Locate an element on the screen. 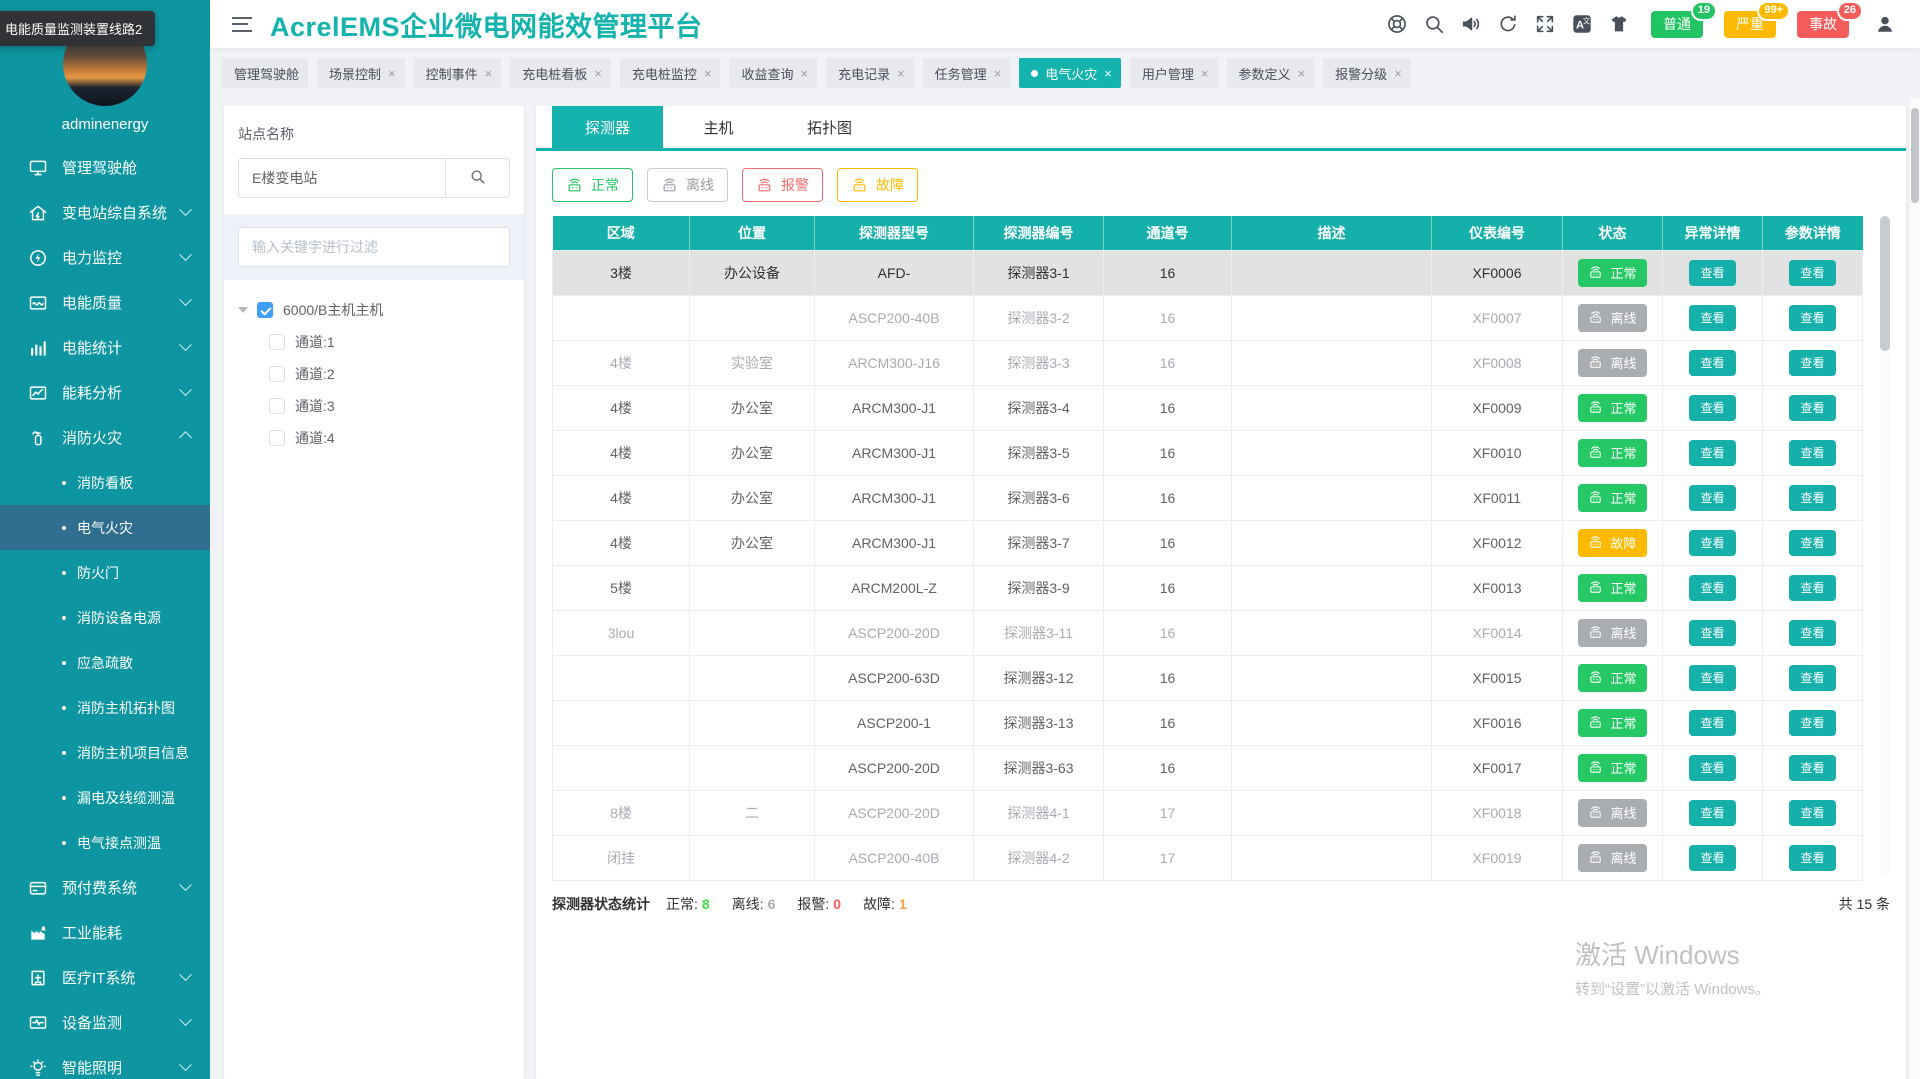 This screenshot has height=1079, width=1920. tab-item: 场景控制 × is located at coordinates (361, 73).